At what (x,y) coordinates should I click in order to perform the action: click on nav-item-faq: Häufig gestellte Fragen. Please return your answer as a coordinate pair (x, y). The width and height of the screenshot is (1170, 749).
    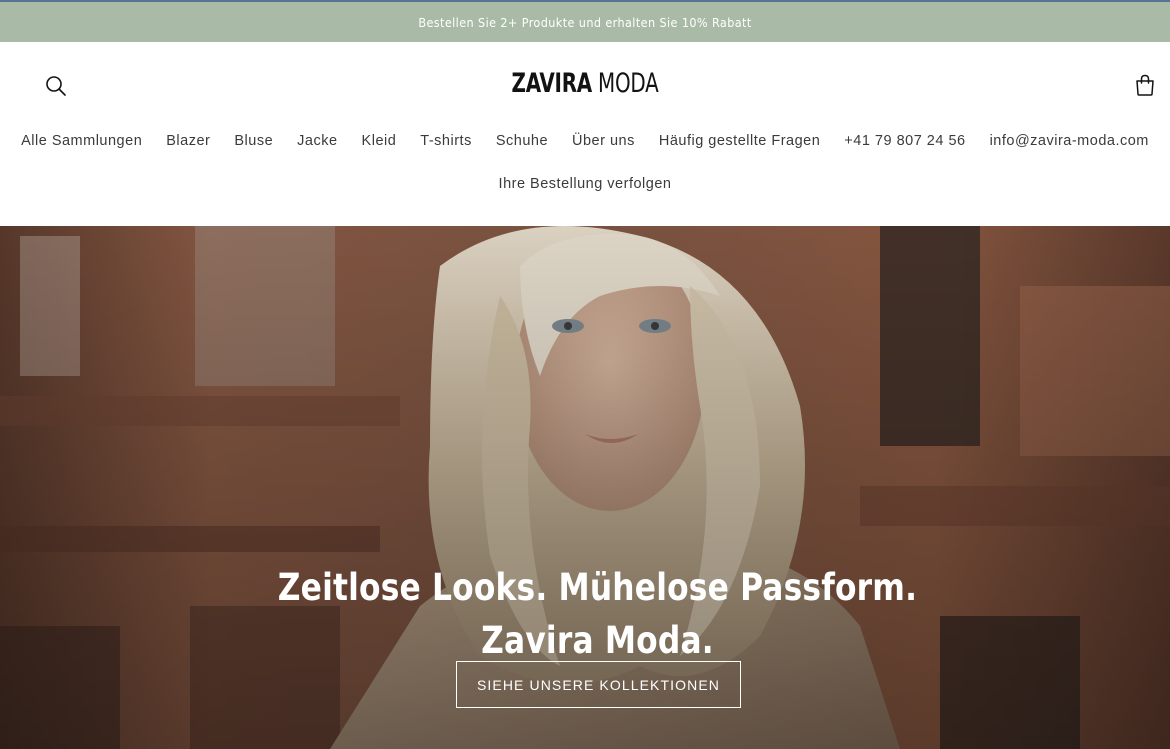
    Looking at the image, I should click on (739, 141).